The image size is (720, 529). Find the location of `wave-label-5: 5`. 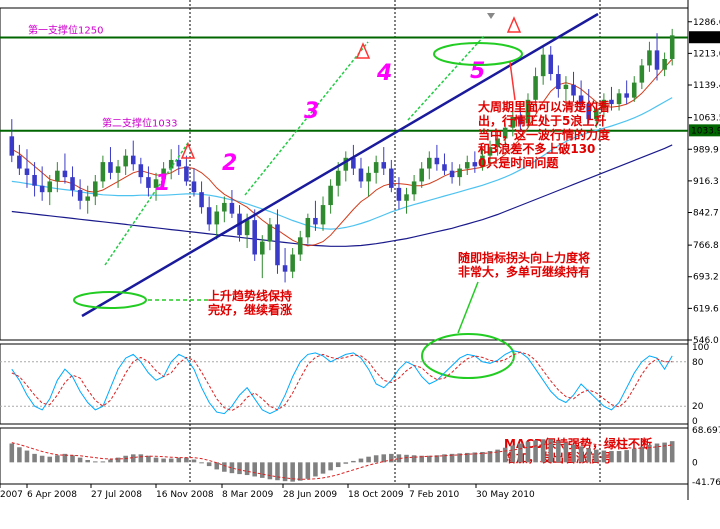

wave-label-5: 5 is located at coordinates (477, 71).